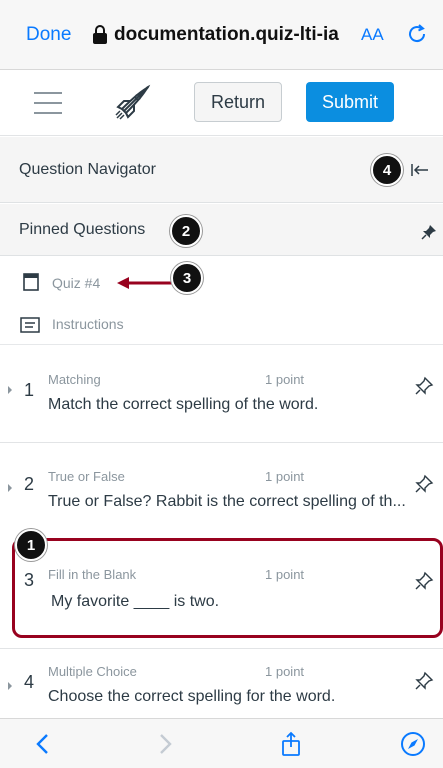  I want to click on submit-button: Submit, so click(350, 102).